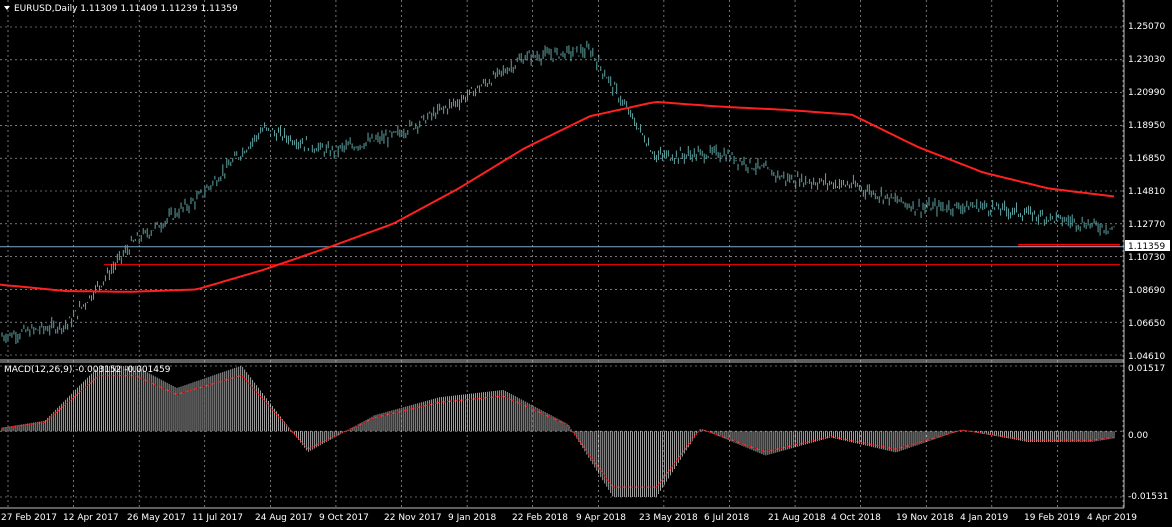 The height and width of the screenshot is (527, 1172). I want to click on price-tick: 1.12770, so click(1146, 225).